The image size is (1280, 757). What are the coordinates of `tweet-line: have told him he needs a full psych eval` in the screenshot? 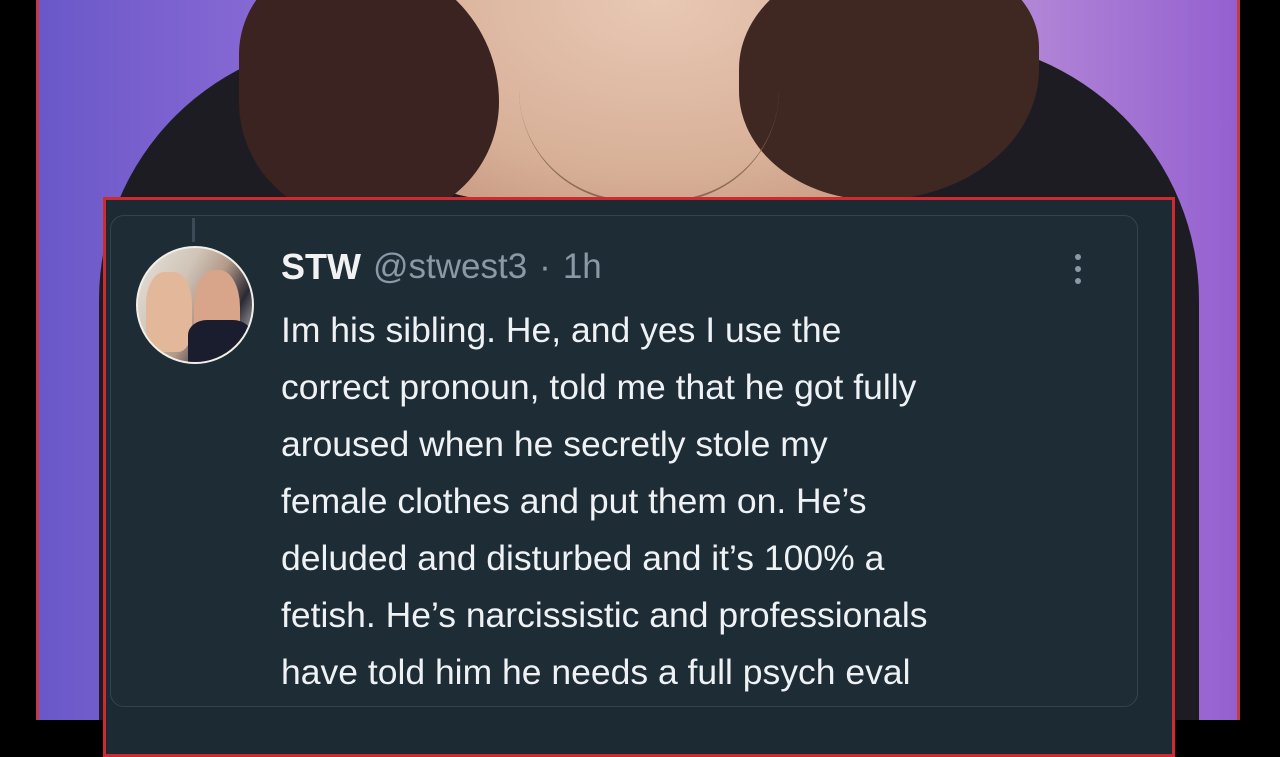 It's located at (596, 672).